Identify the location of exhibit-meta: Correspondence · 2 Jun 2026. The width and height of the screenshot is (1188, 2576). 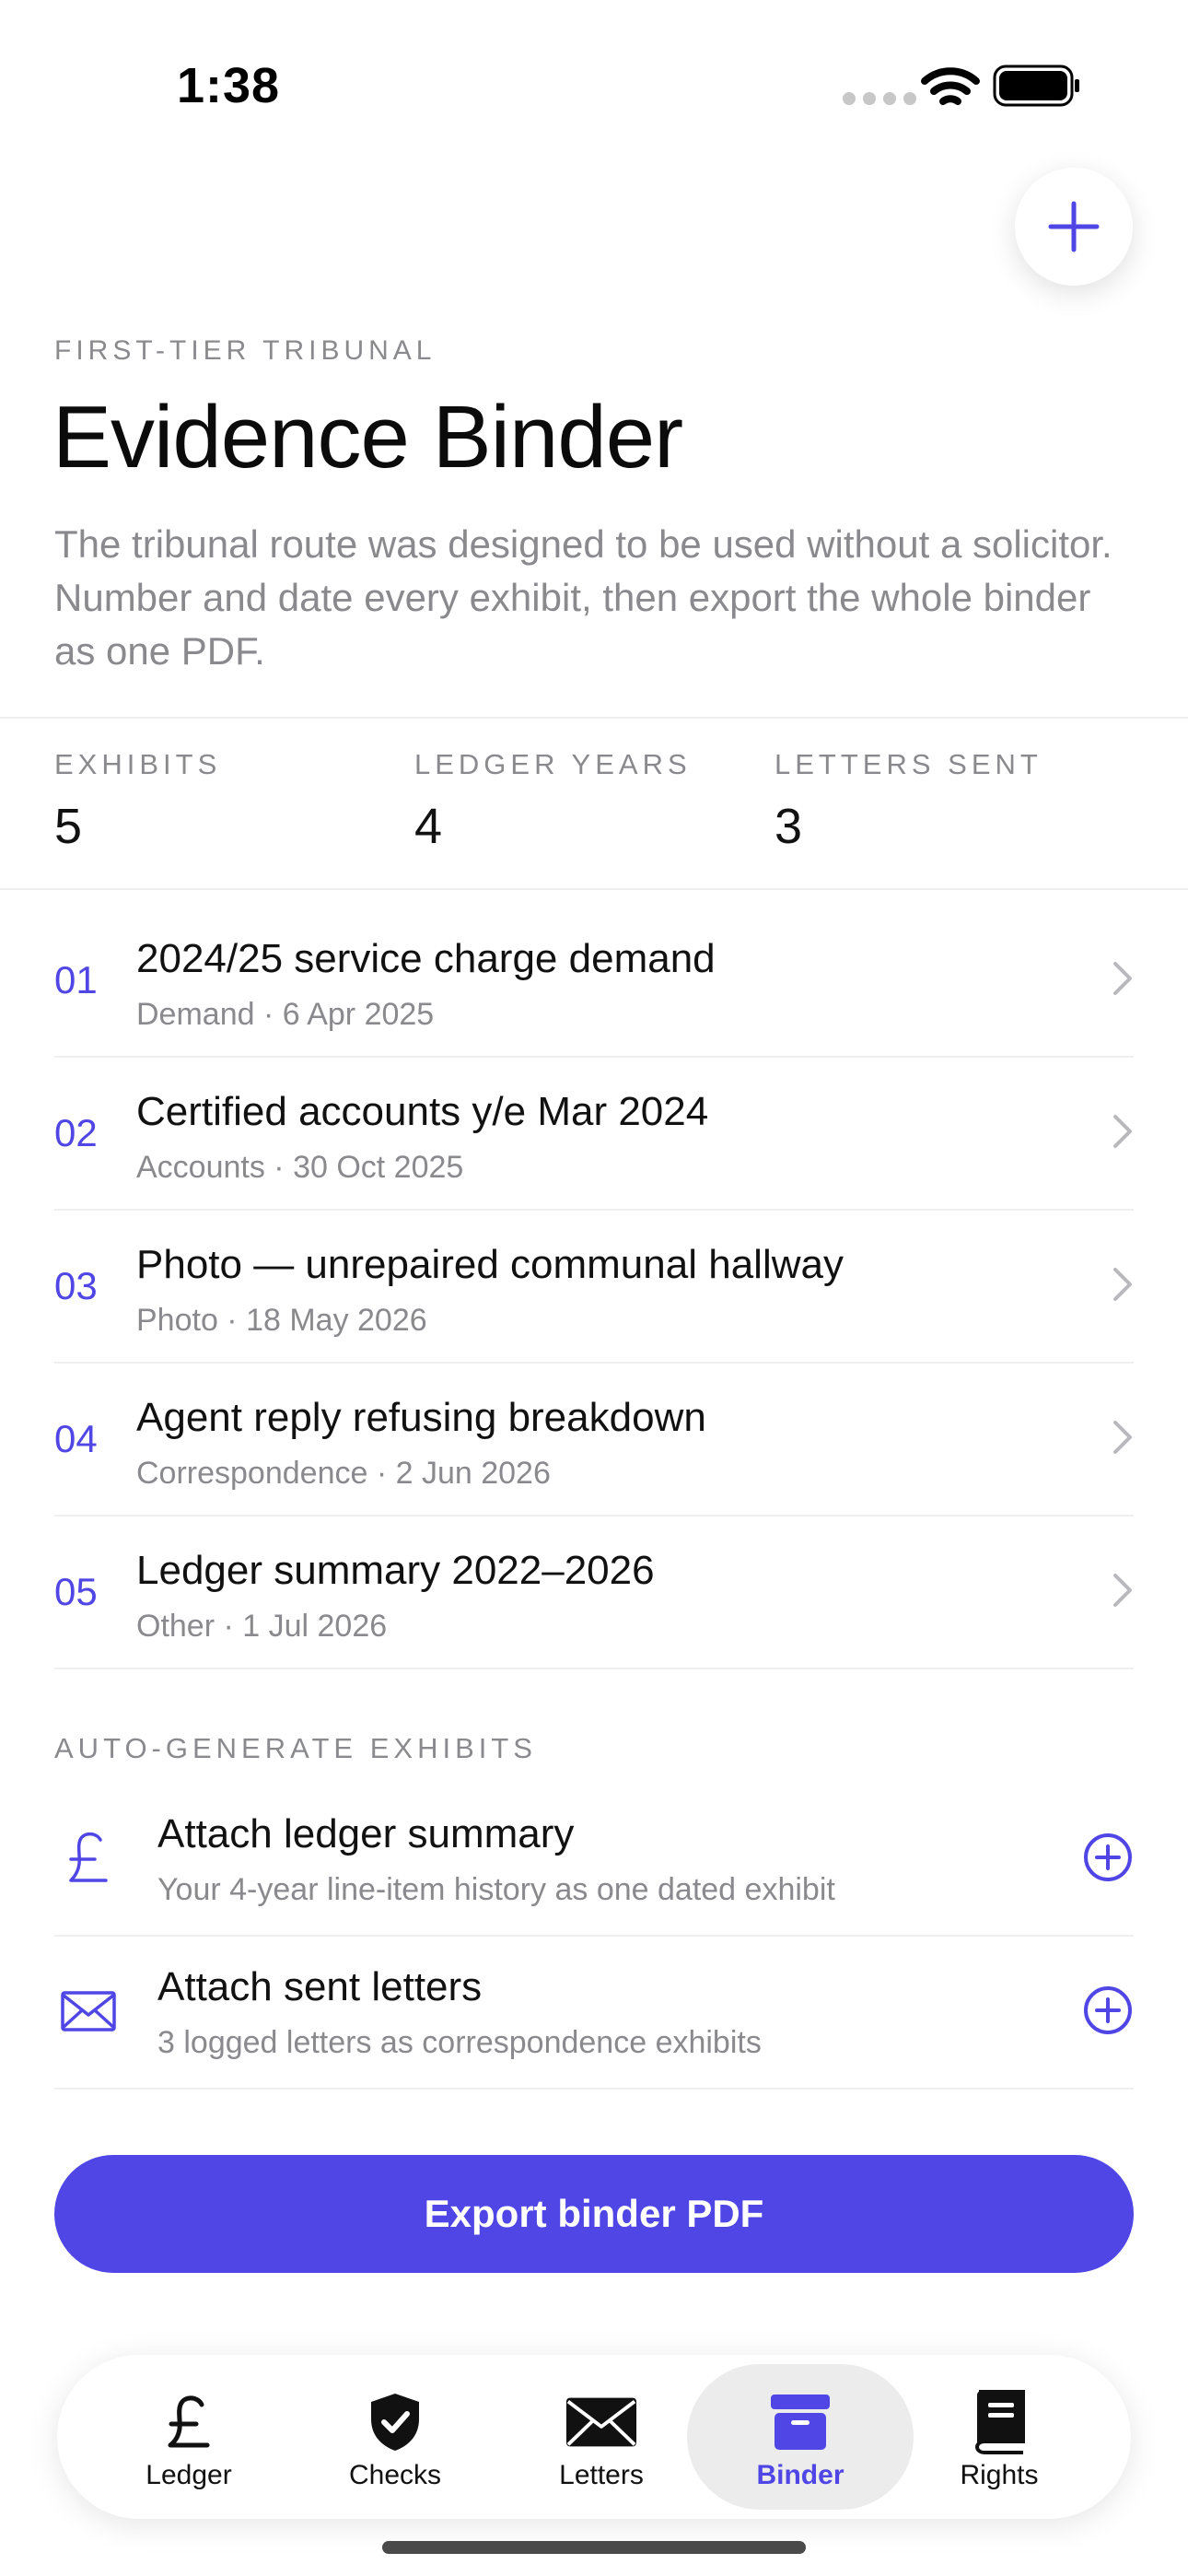
(343, 1473).